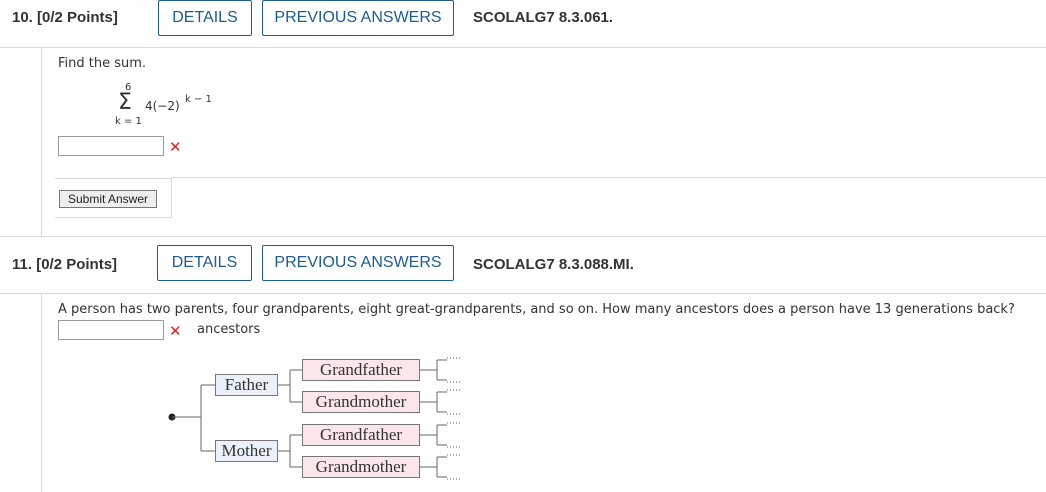 The width and height of the screenshot is (1046, 492). I want to click on question-number-text: 11., so click(22, 264).